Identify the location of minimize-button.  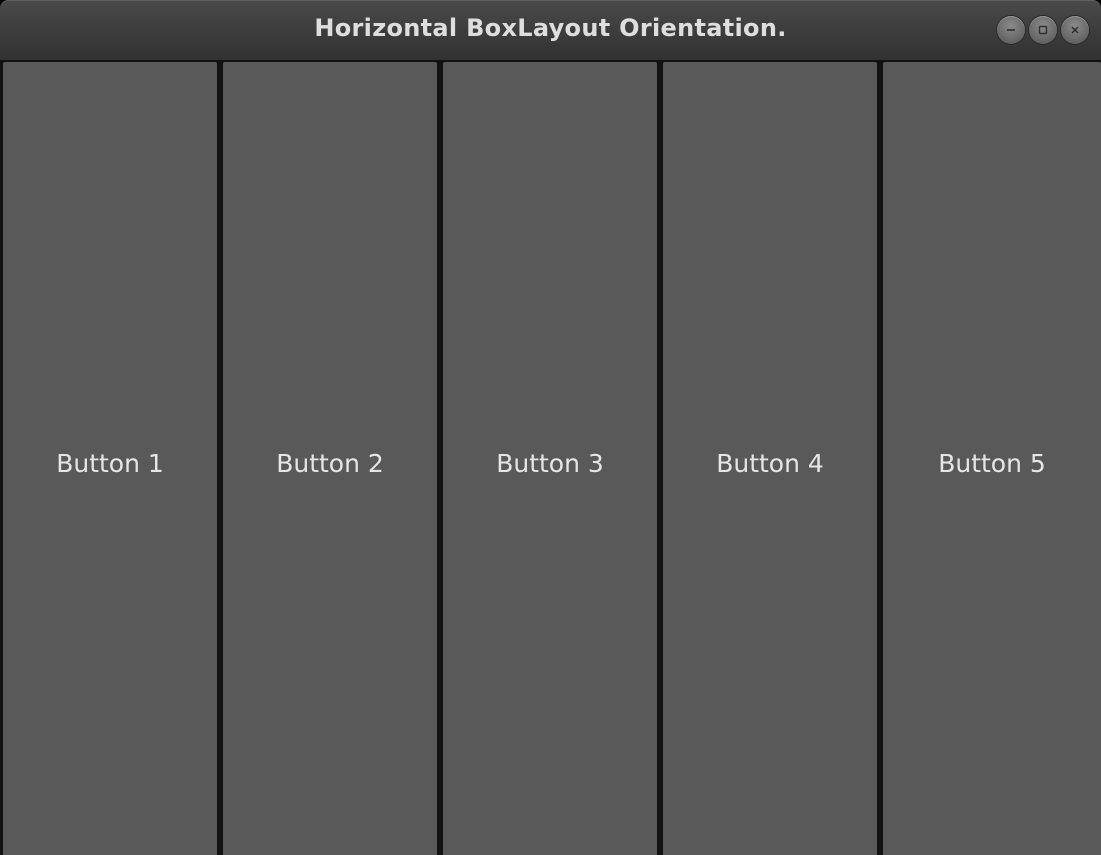
(1011, 30).